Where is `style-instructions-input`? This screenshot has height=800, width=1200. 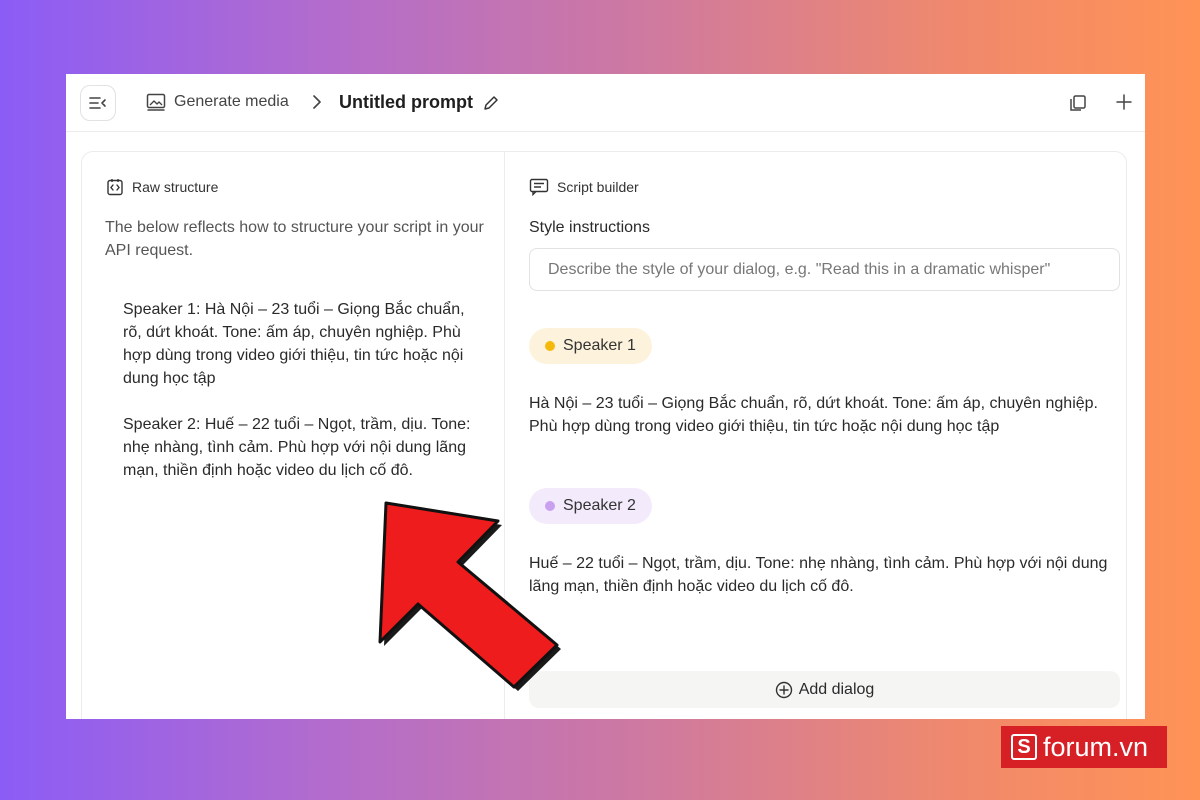 style-instructions-input is located at coordinates (824, 269).